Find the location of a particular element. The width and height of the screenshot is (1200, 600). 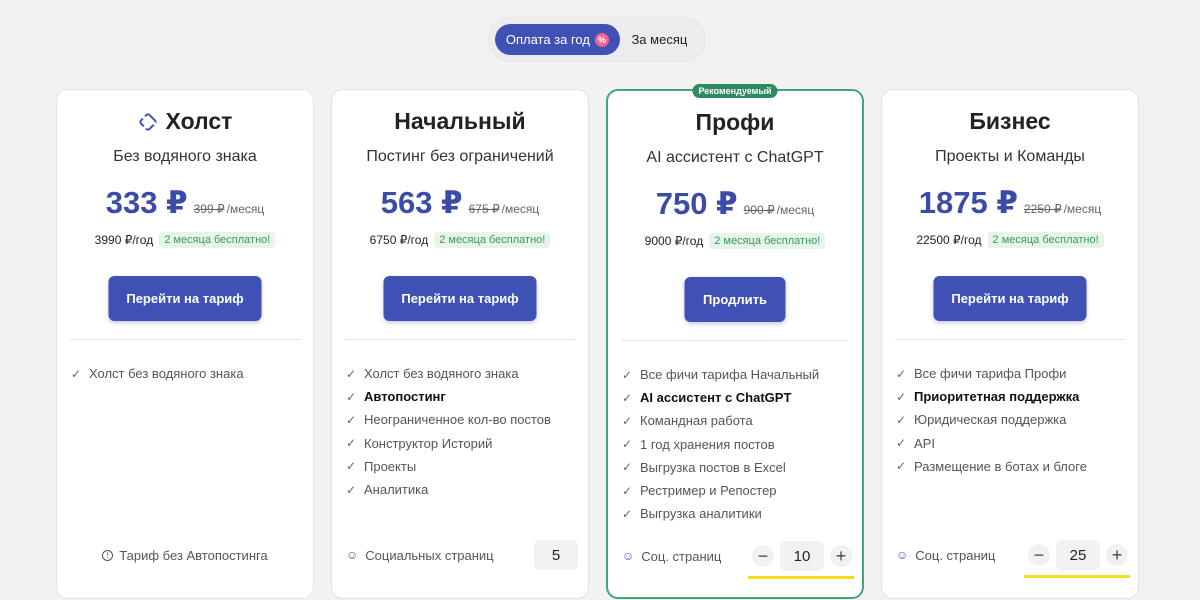

feature-item: ✓ Холст без водяного знака is located at coordinates (187, 373).